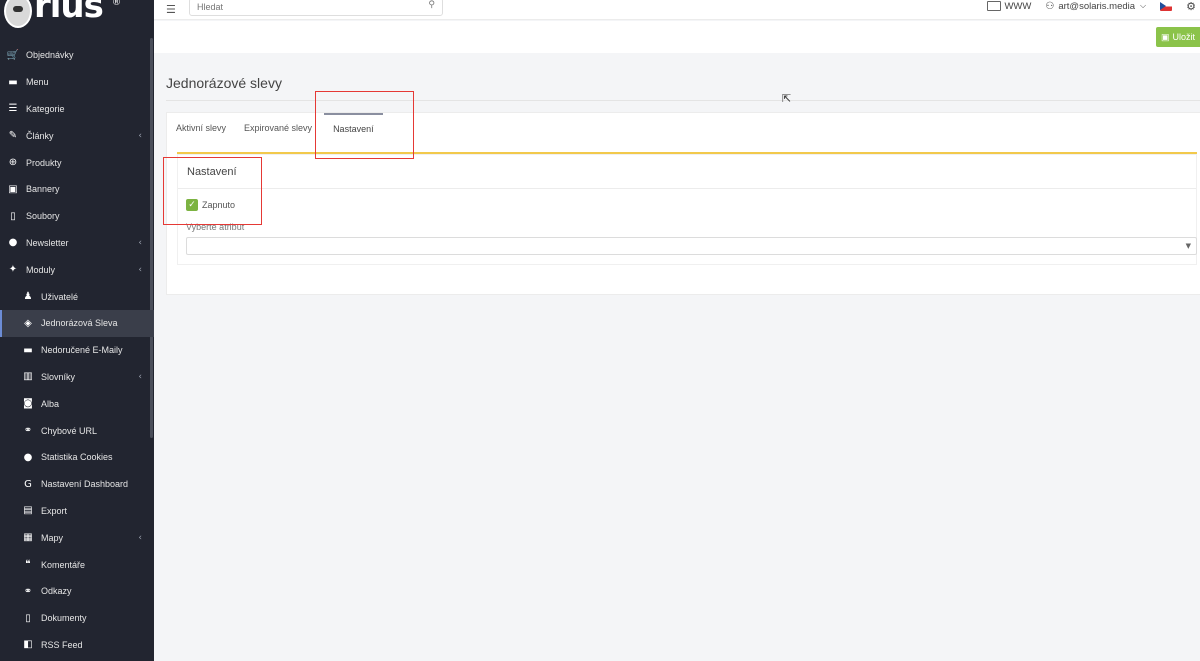 This screenshot has height=661, width=1200. I want to click on page-title: Jednorázové slevy, so click(224, 83).